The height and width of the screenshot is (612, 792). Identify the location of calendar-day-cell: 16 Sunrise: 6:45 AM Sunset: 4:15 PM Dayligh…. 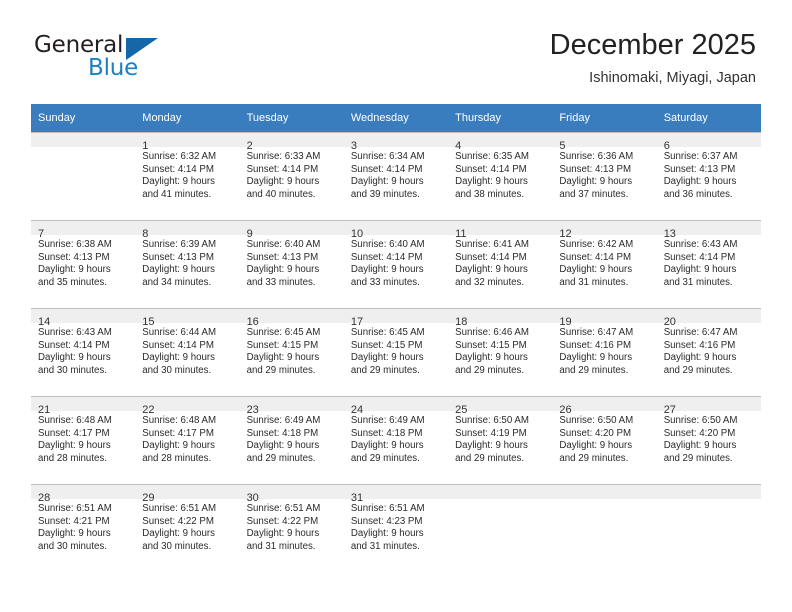
(291, 352).